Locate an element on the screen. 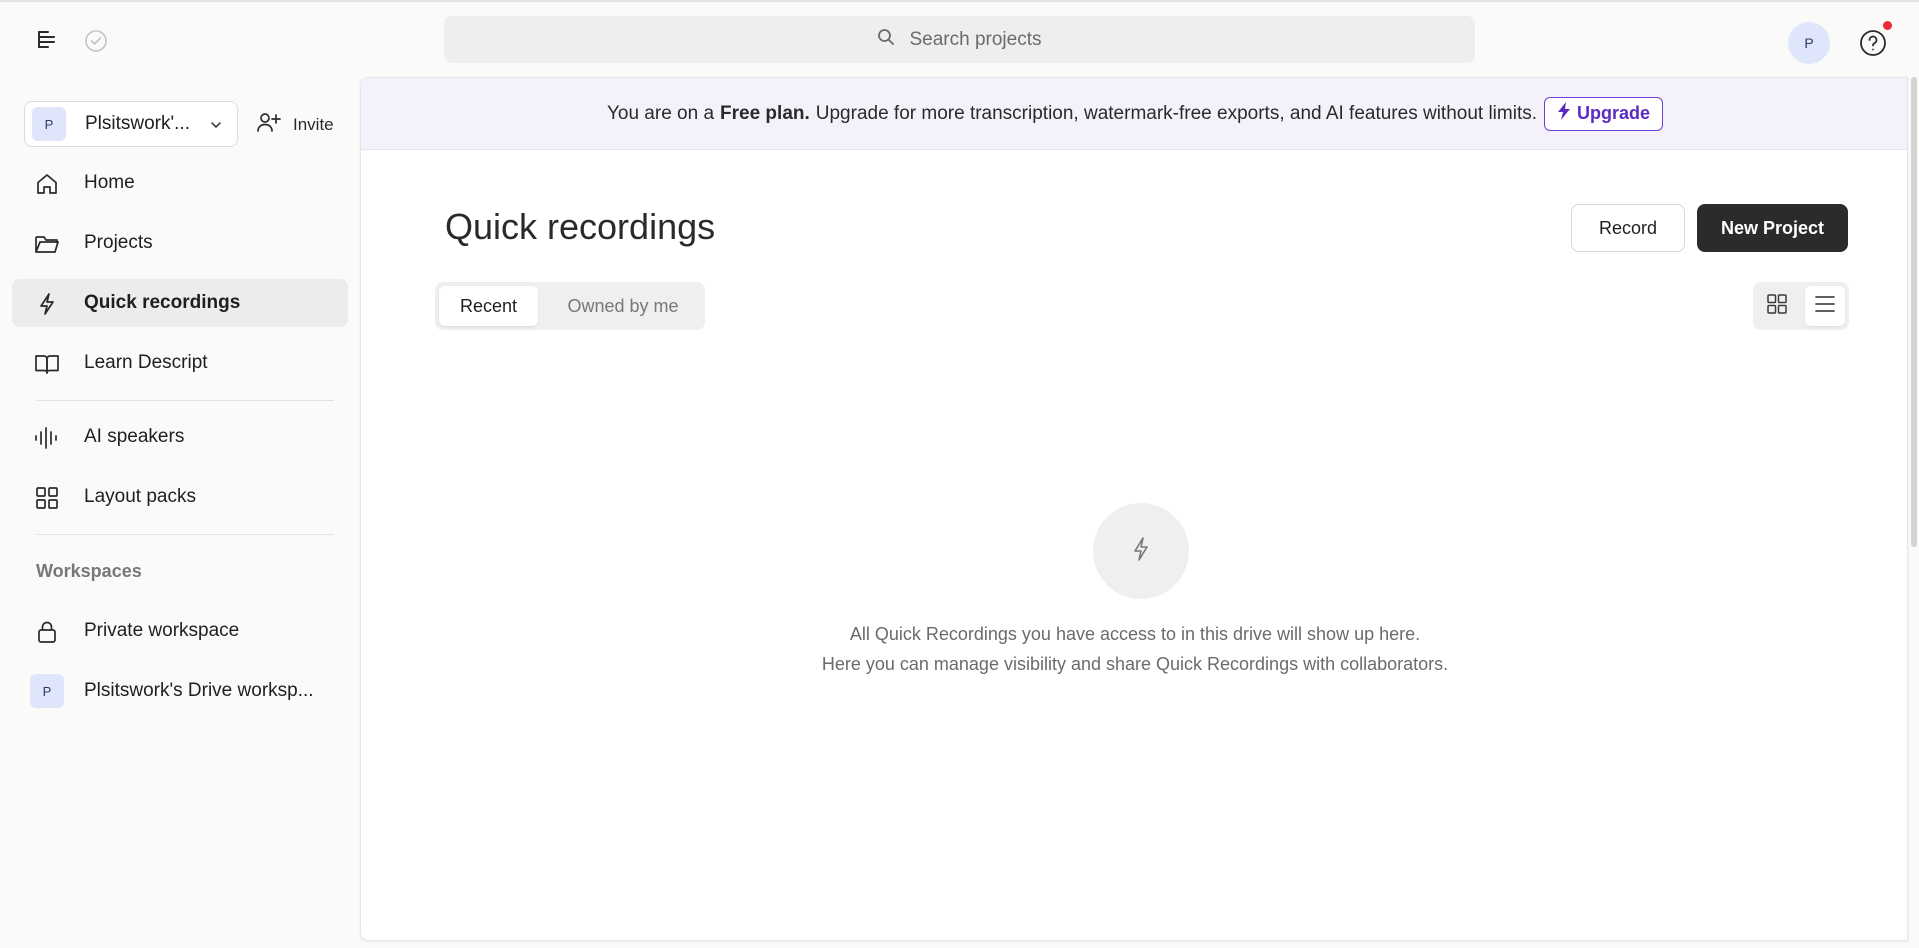 The height and width of the screenshot is (948, 1919). search-input: Search projects is located at coordinates (959, 39).